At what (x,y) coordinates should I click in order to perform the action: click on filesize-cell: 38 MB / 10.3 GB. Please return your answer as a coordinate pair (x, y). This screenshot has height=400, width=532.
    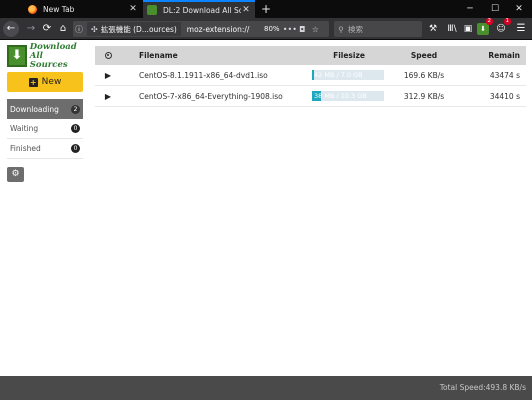
    Looking at the image, I should click on (349, 96).